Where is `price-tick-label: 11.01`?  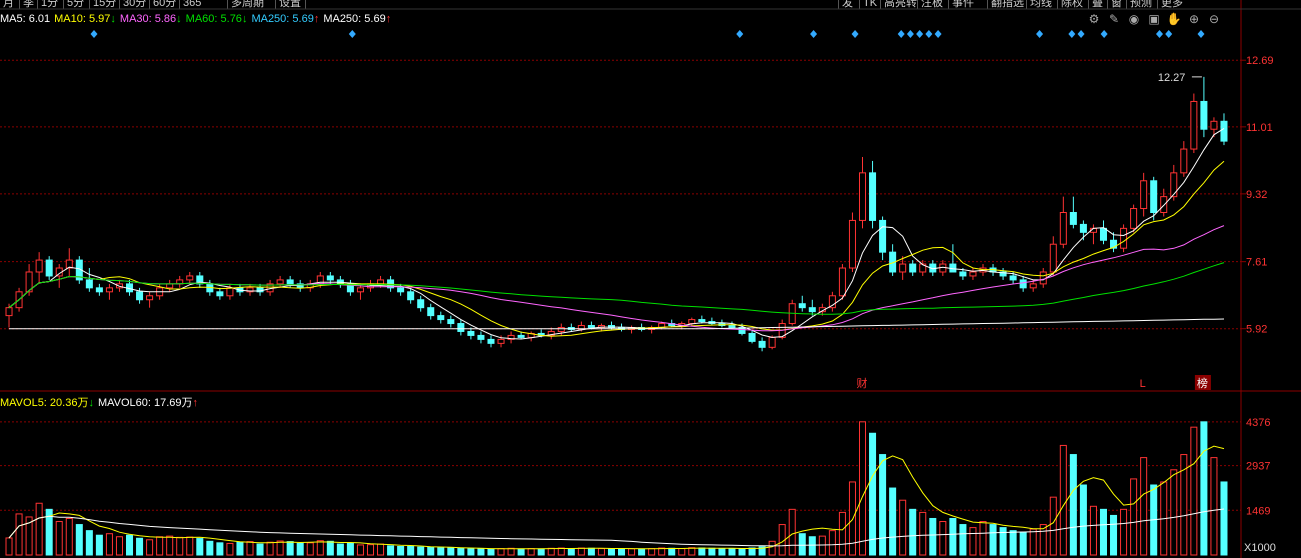 price-tick-label: 11.01 is located at coordinates (1259, 128).